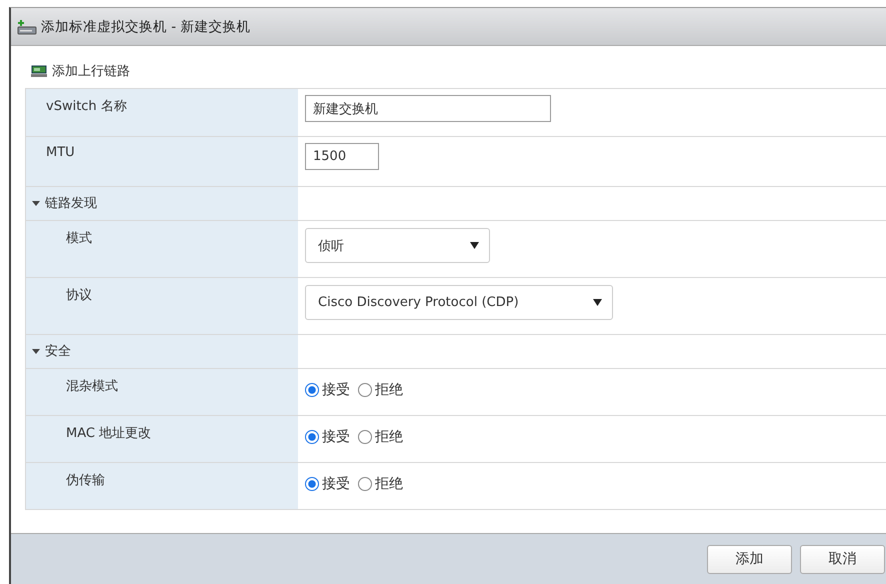  What do you see at coordinates (85, 480) in the screenshot?
I see `field-label: 伪传输` at bounding box center [85, 480].